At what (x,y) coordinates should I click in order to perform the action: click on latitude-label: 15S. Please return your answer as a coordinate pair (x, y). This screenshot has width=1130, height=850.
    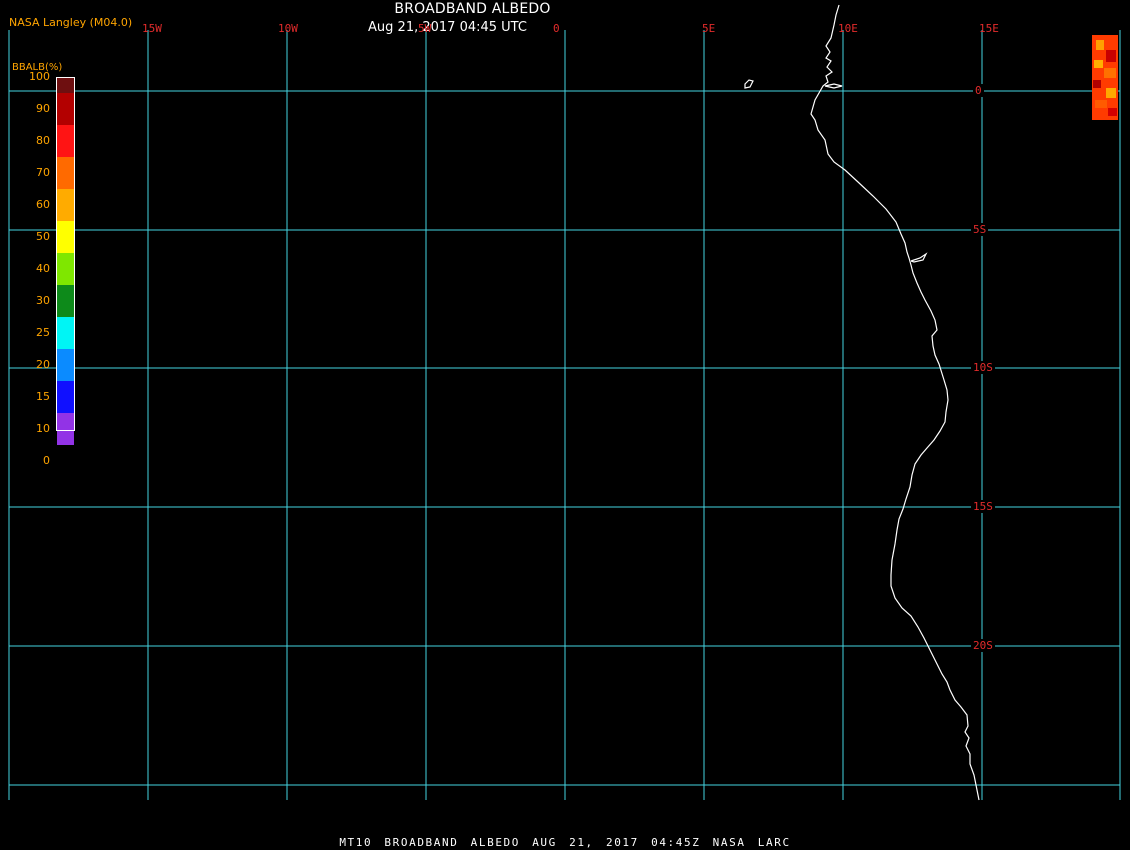
    Looking at the image, I should click on (983, 506).